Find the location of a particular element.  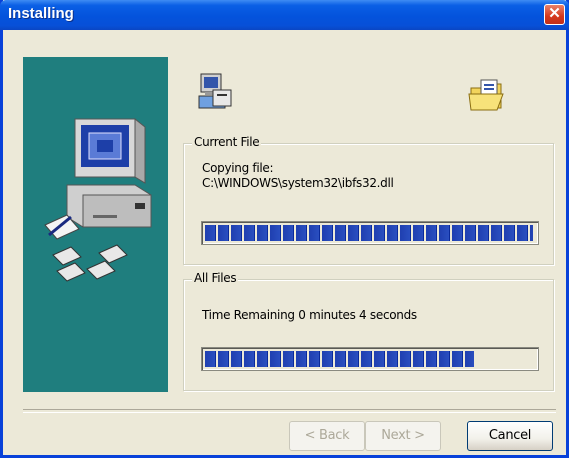

cancel-button: Cancel is located at coordinates (510, 436).